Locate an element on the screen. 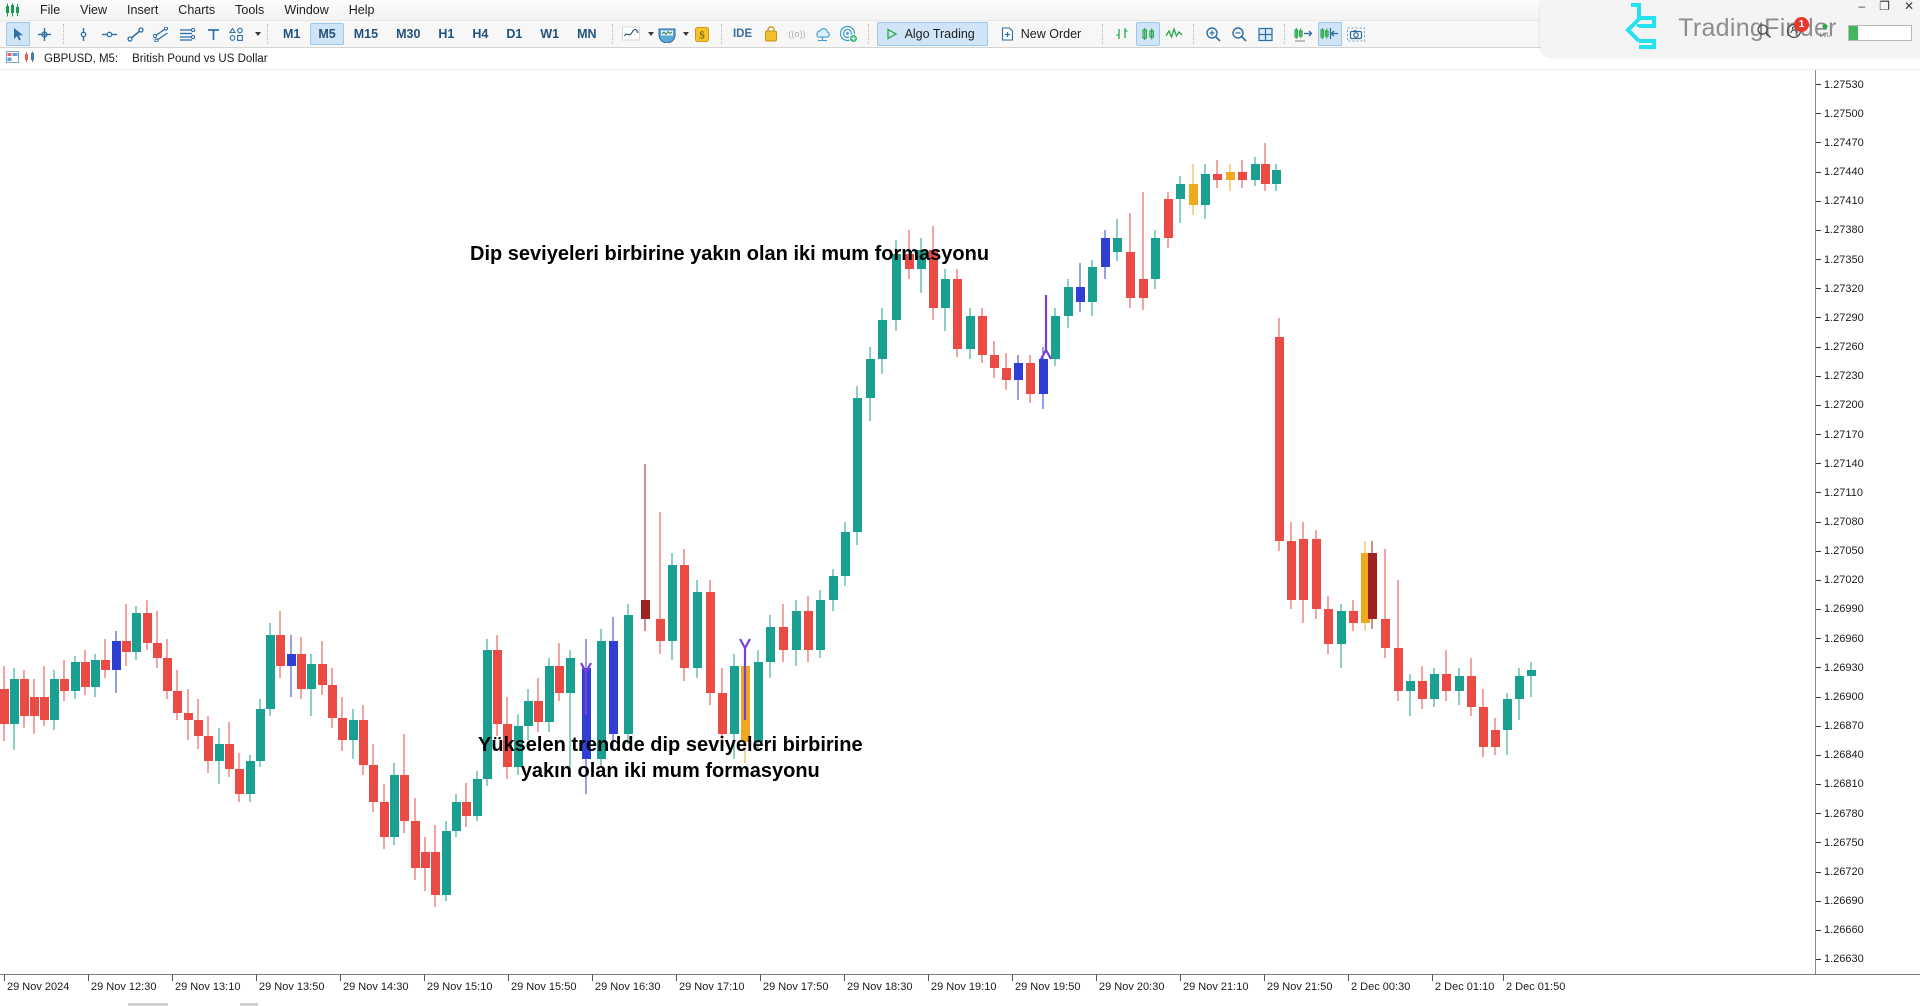 The image size is (1920, 1006). cursor-tool is located at coordinates (18, 34).